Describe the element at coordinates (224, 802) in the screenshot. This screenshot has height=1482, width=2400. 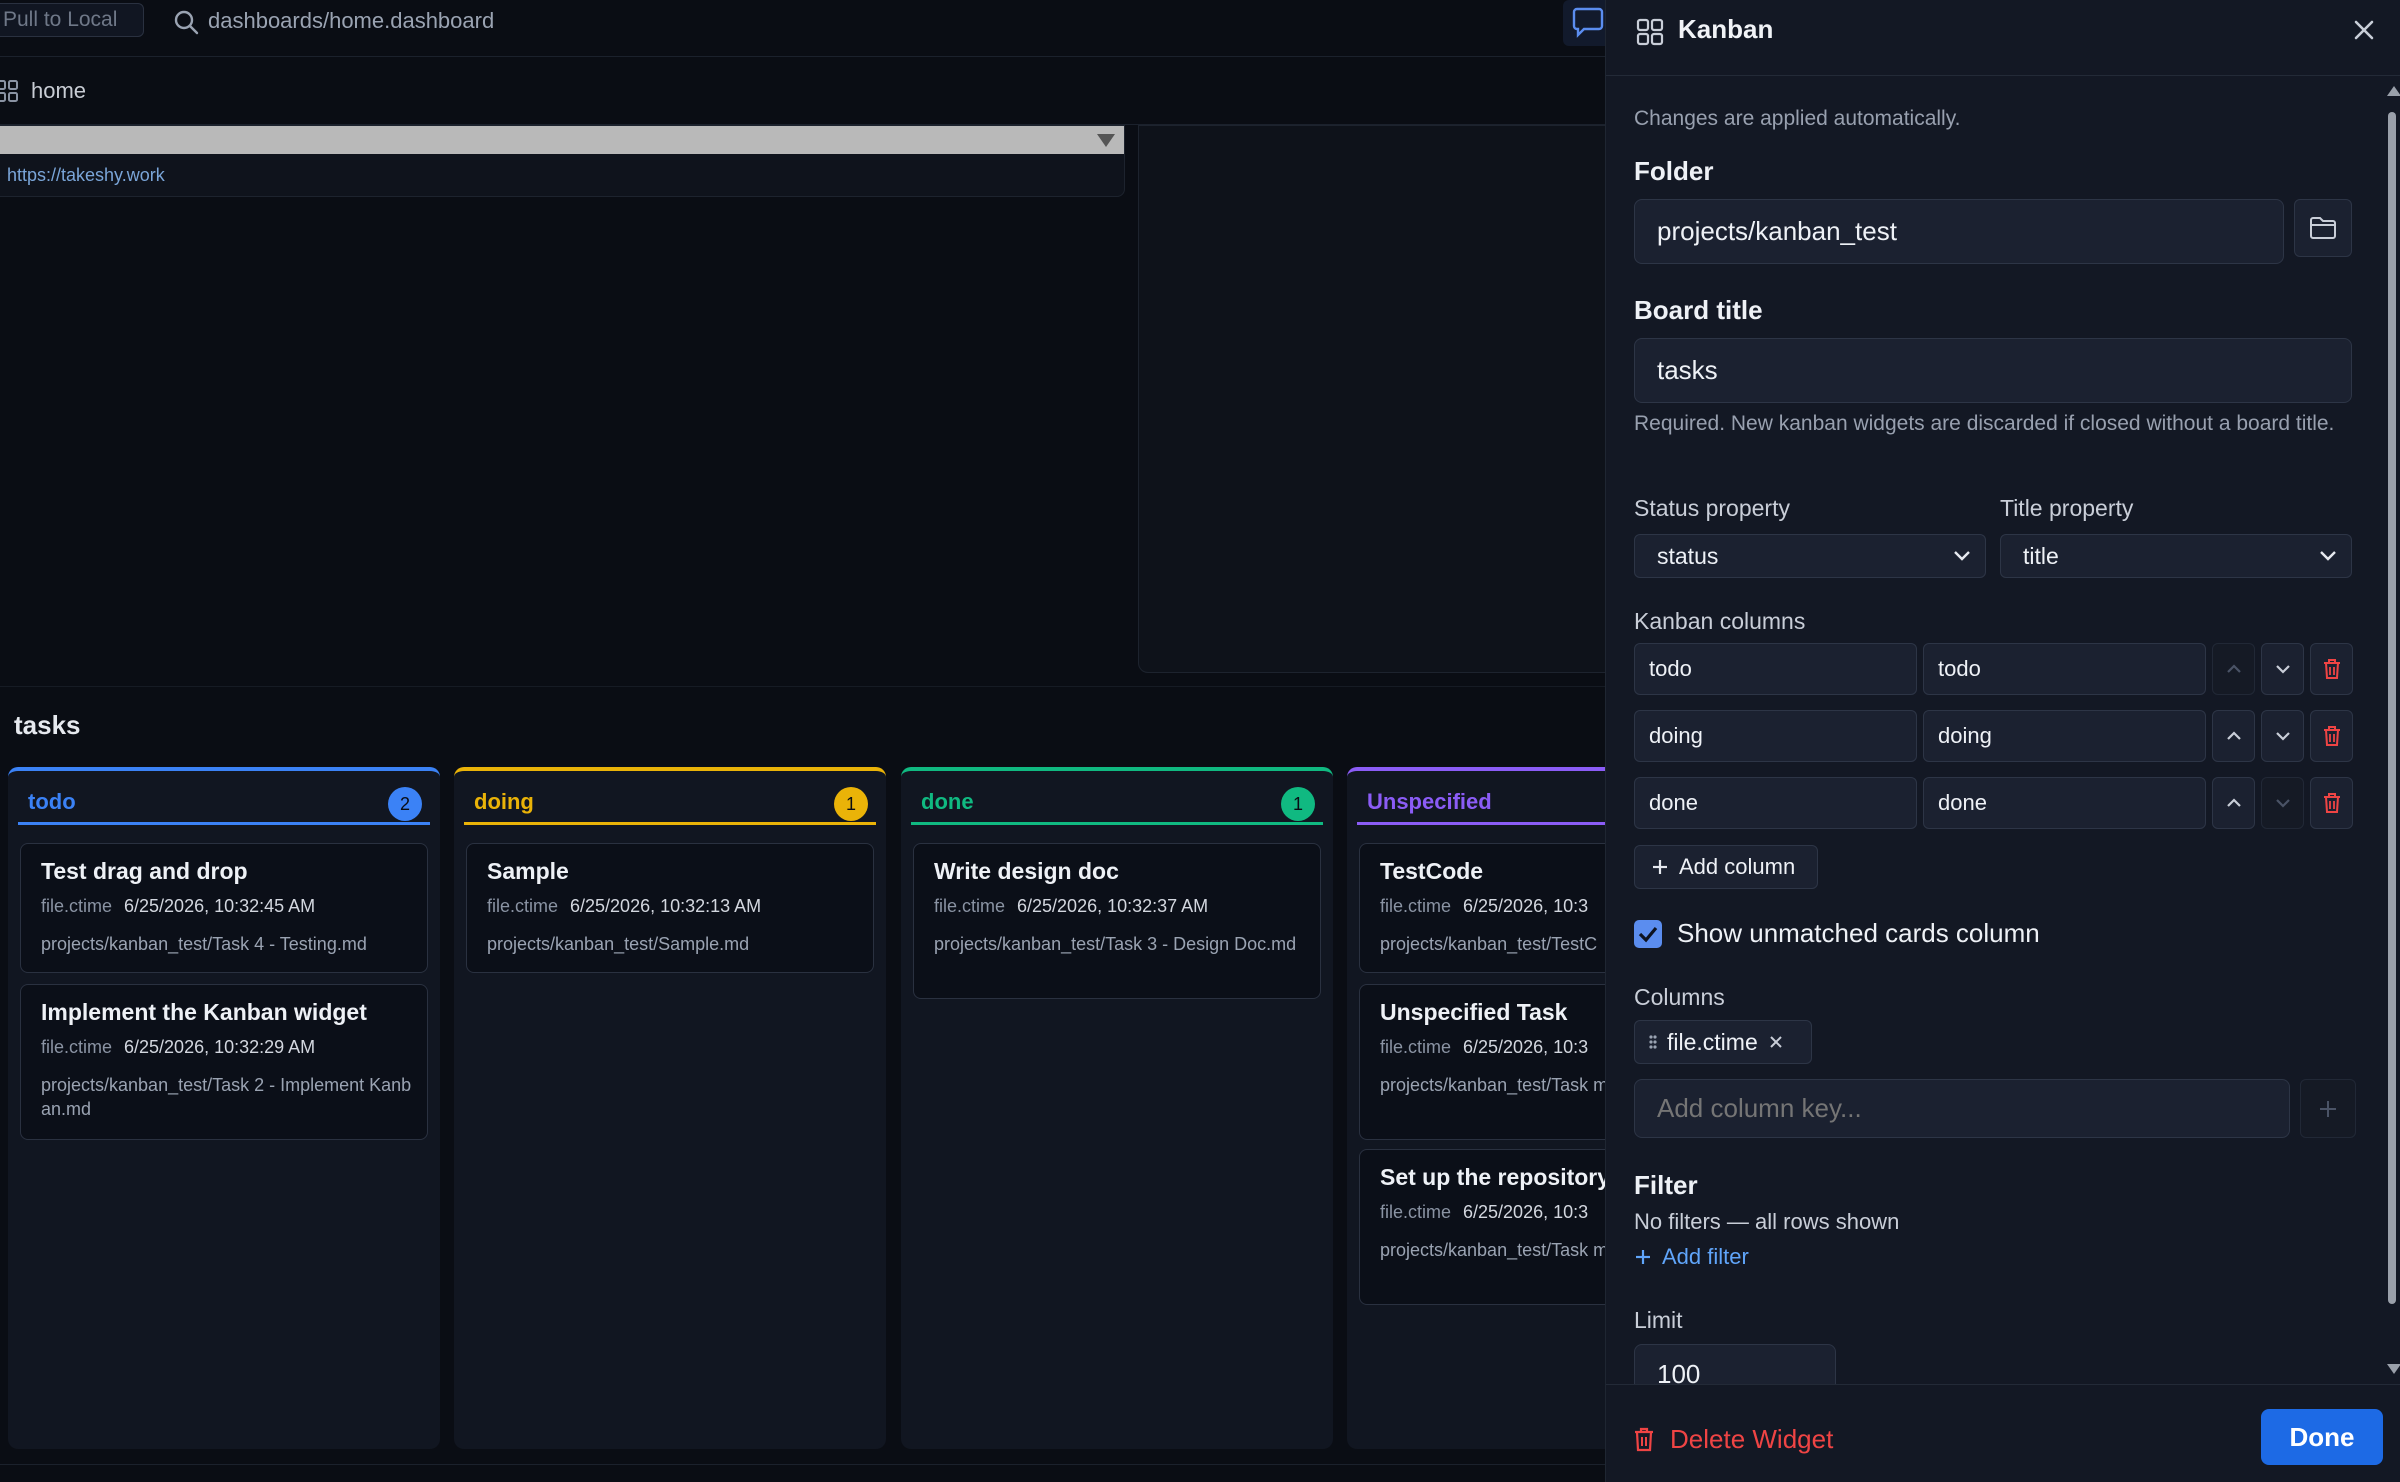
I see `kanban-column-header: todo 2` at that location.